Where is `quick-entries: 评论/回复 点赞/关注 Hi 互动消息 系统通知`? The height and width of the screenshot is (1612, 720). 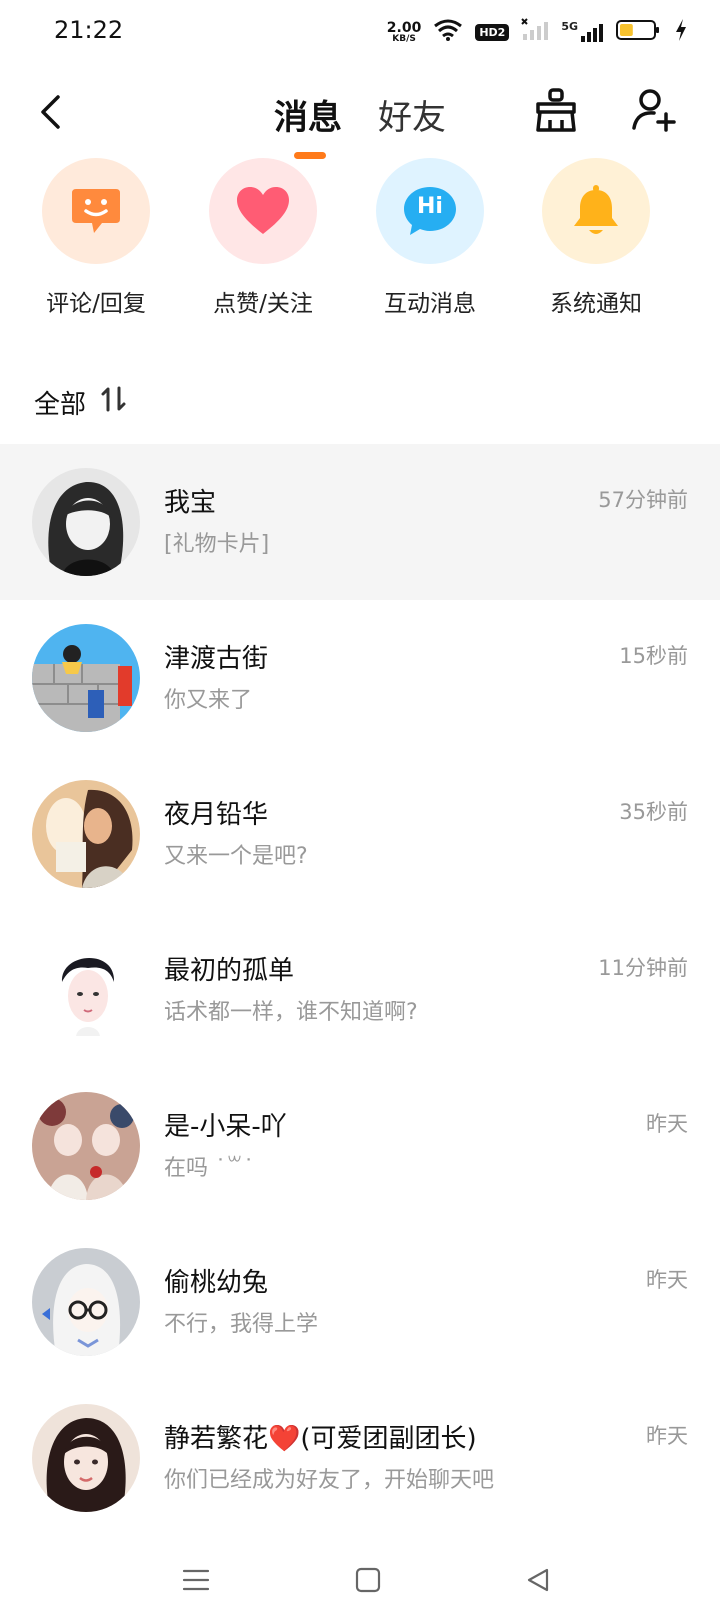 quick-entries: 评论/回复 点赞/关注 Hi 互动消息 系统通知 is located at coordinates (360, 238).